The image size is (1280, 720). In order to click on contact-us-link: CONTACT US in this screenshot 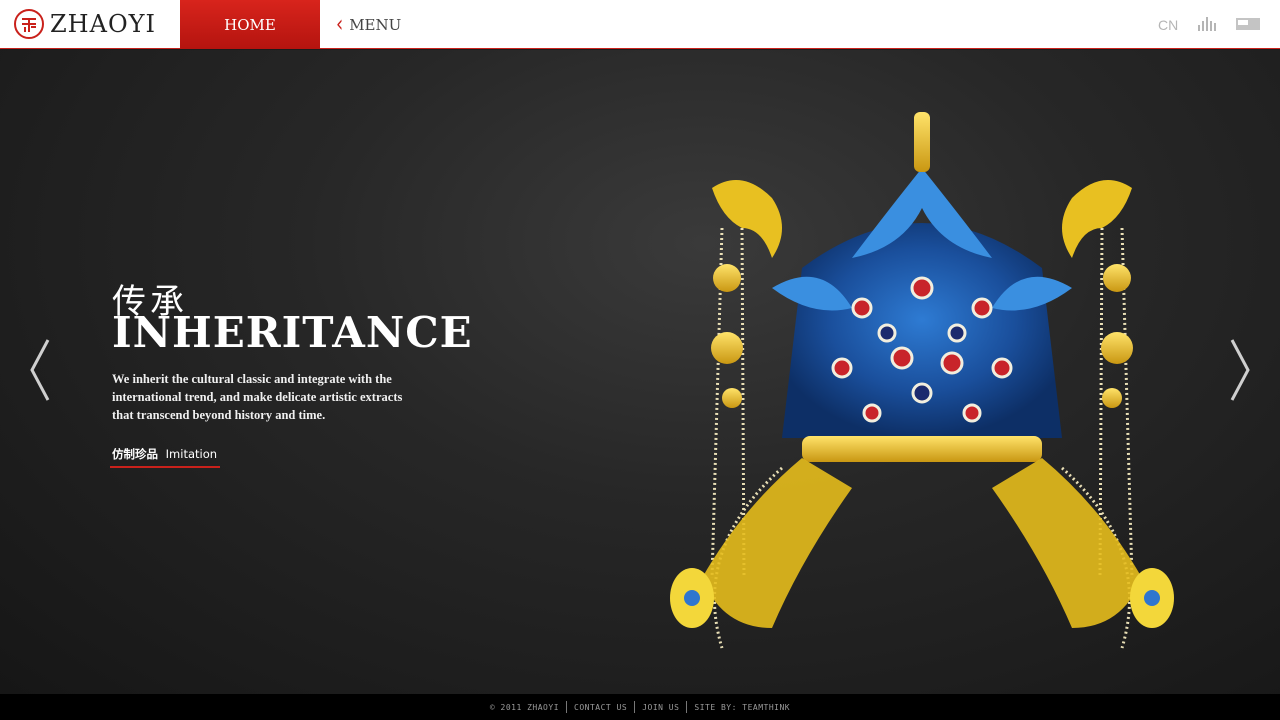, I will do `click(600, 707)`.